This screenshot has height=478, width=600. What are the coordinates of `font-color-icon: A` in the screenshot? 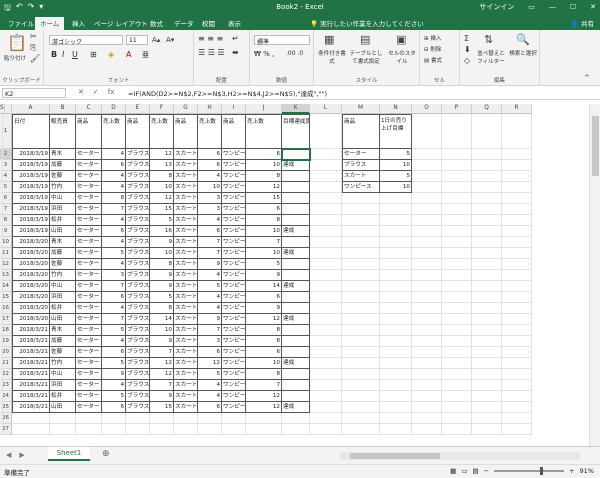 It's located at (128, 54).